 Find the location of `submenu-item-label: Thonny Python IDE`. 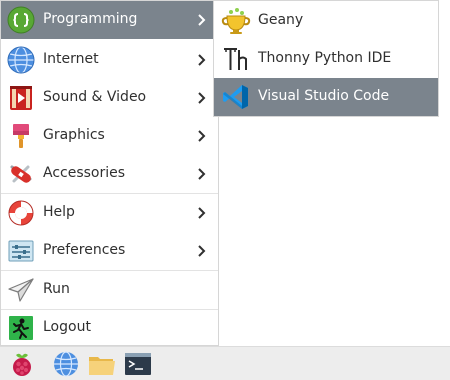

submenu-item-label: Thonny Python IDE is located at coordinates (325, 58).